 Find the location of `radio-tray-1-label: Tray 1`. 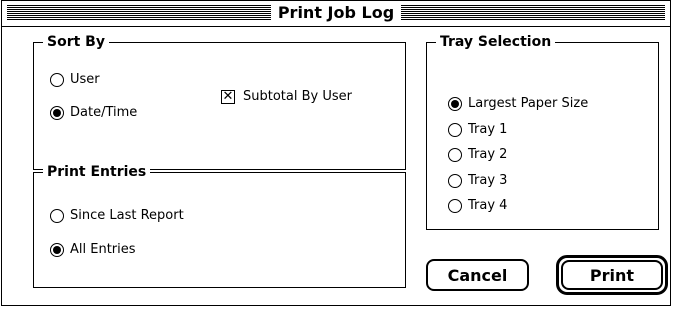

radio-tray-1-label: Tray 1 is located at coordinates (488, 129).